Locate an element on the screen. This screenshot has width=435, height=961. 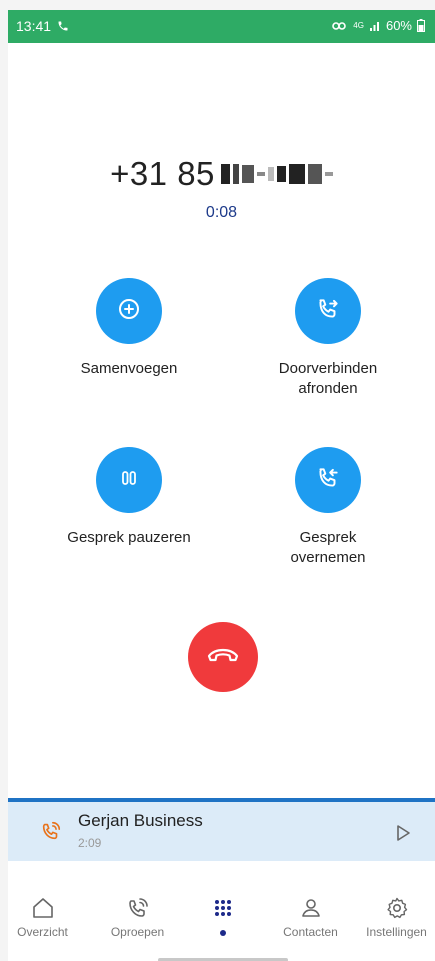
nav-label-overzicht: Overzicht is located at coordinates (42, 932).